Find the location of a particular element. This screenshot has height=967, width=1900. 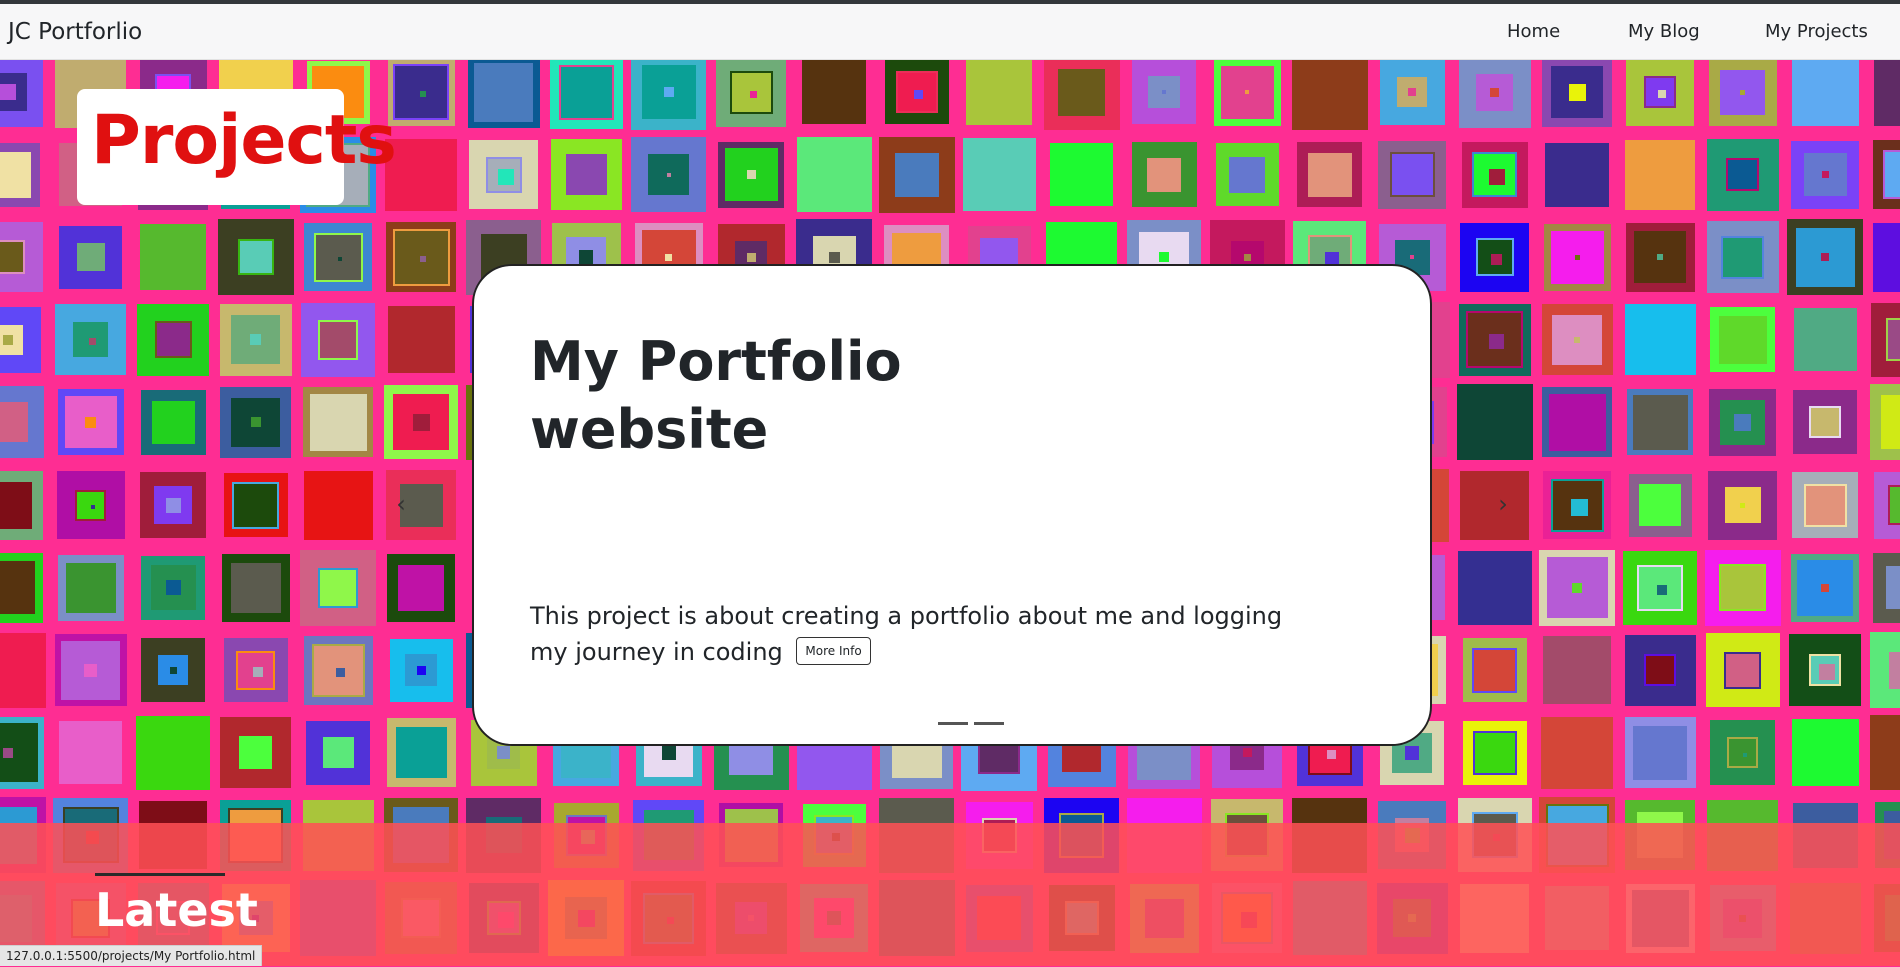

nav-link-my-projects: My Projects is located at coordinates (1816, 31).